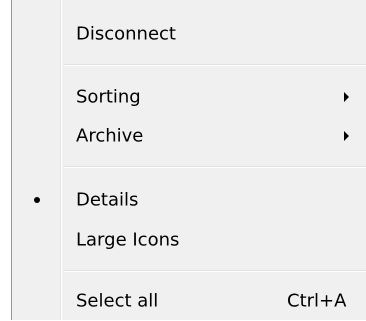 Image resolution: width=366 pixels, height=321 pixels. Describe the element at coordinates (107, 200) in the screenshot. I see `menu-item-label: Details` at that location.